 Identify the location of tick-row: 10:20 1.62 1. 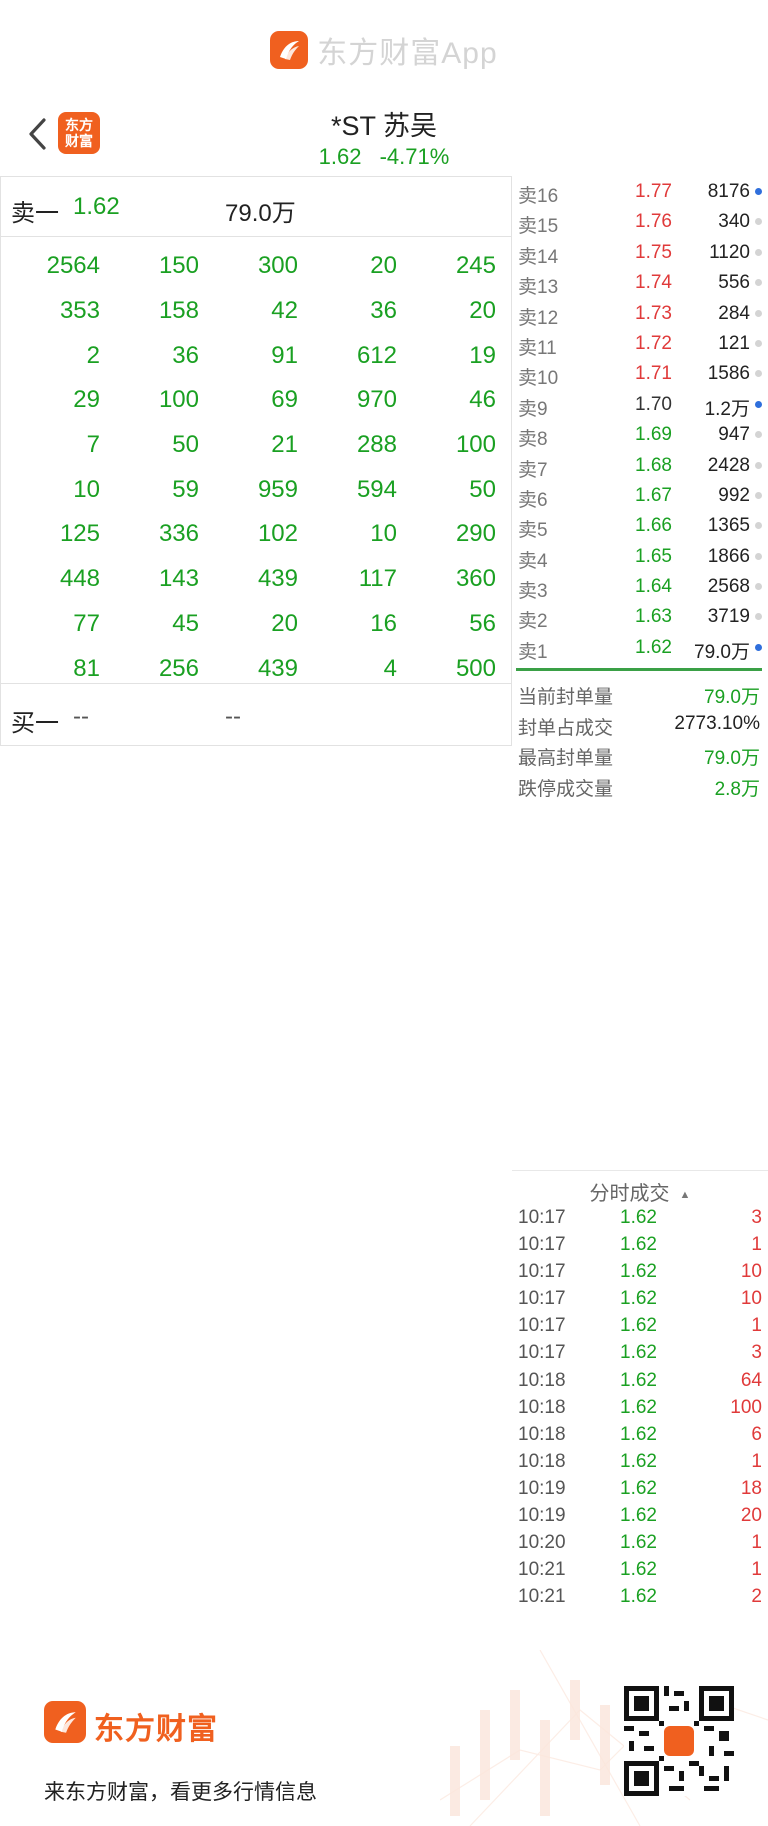
(640, 1542).